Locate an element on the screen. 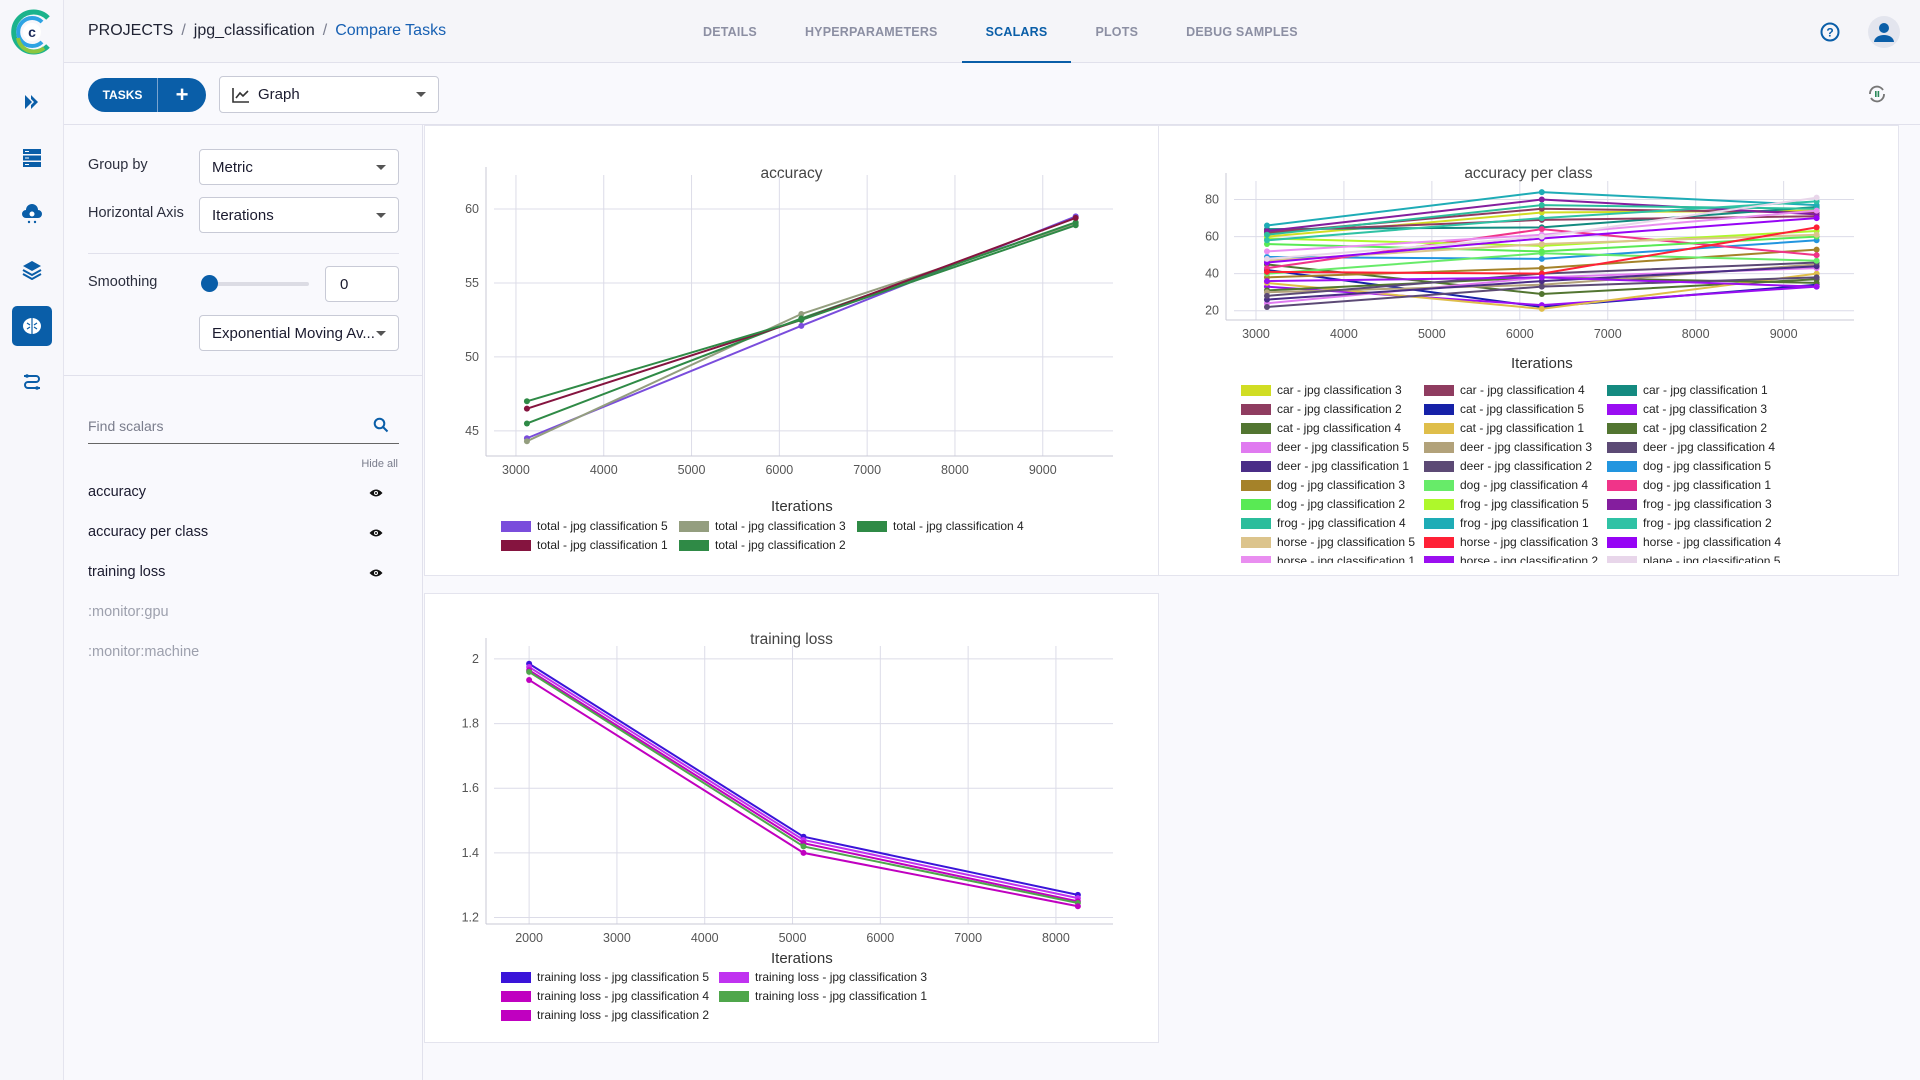 The width and height of the screenshot is (1920, 1080). horizontal-axis-select: Iterations is located at coordinates (299, 215).